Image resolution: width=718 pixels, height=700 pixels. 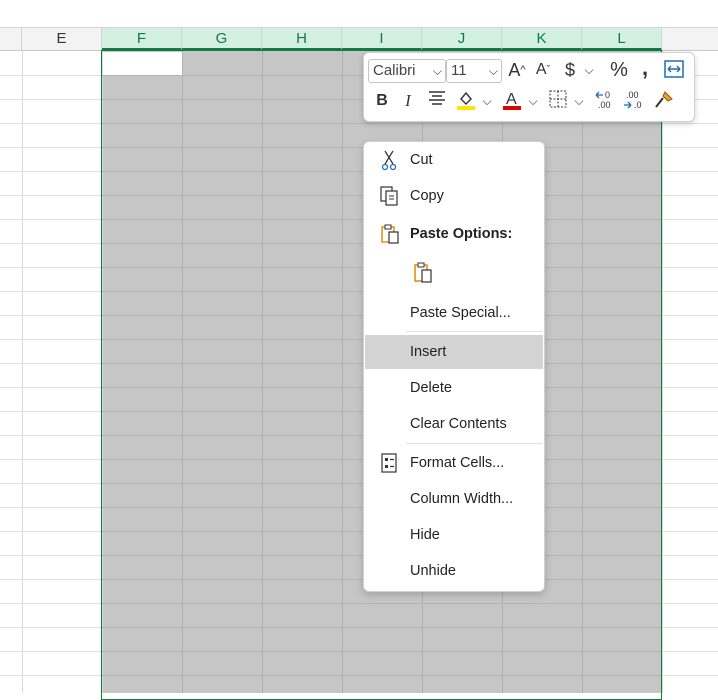 I want to click on menu-item-clear-contents: Clear Contents, so click(x=454, y=424).